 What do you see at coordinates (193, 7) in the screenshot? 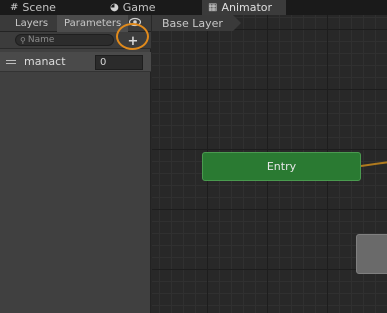
I see `window-tab-bar: # Scene ◕ Game ▦ Animator` at bounding box center [193, 7].